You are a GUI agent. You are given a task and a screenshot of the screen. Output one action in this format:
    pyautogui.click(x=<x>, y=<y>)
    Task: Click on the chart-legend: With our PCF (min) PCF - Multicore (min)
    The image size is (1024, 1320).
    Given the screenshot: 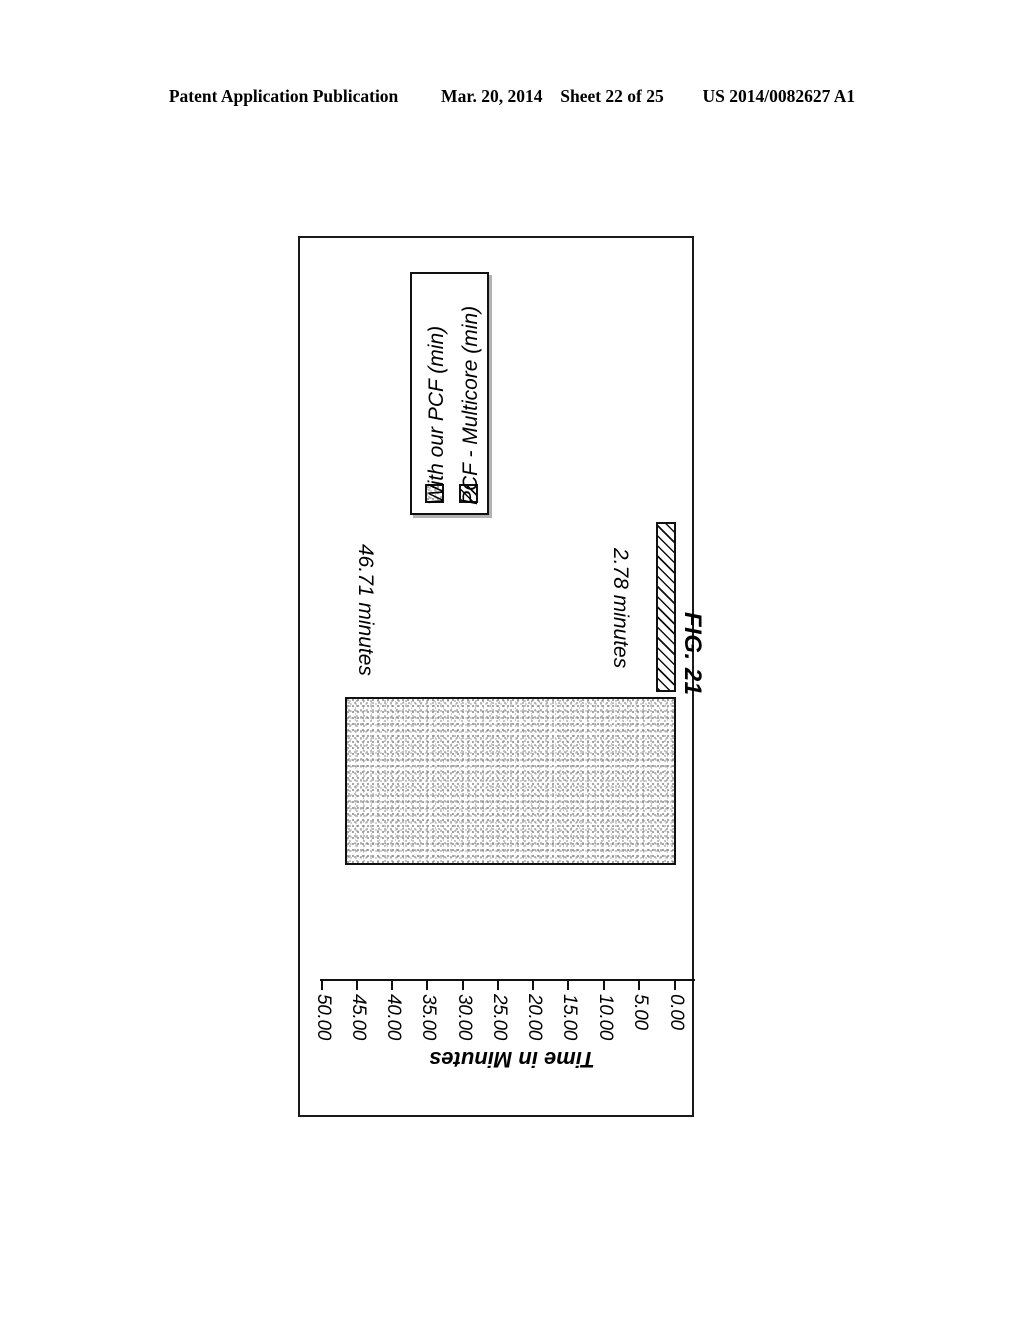 What is the action you would take?
    pyautogui.click(x=449, y=393)
    